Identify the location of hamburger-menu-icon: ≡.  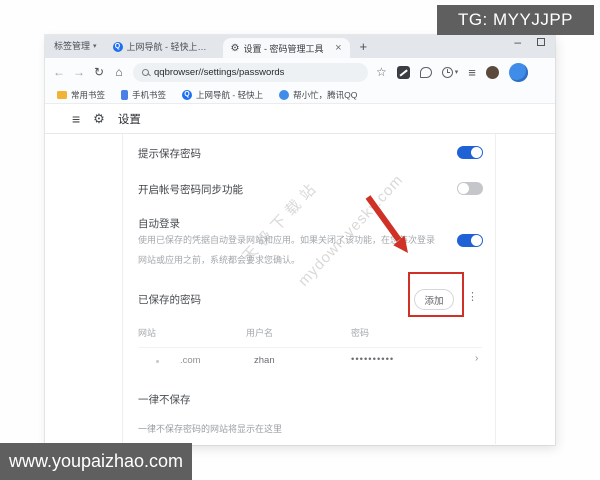
(76, 119).